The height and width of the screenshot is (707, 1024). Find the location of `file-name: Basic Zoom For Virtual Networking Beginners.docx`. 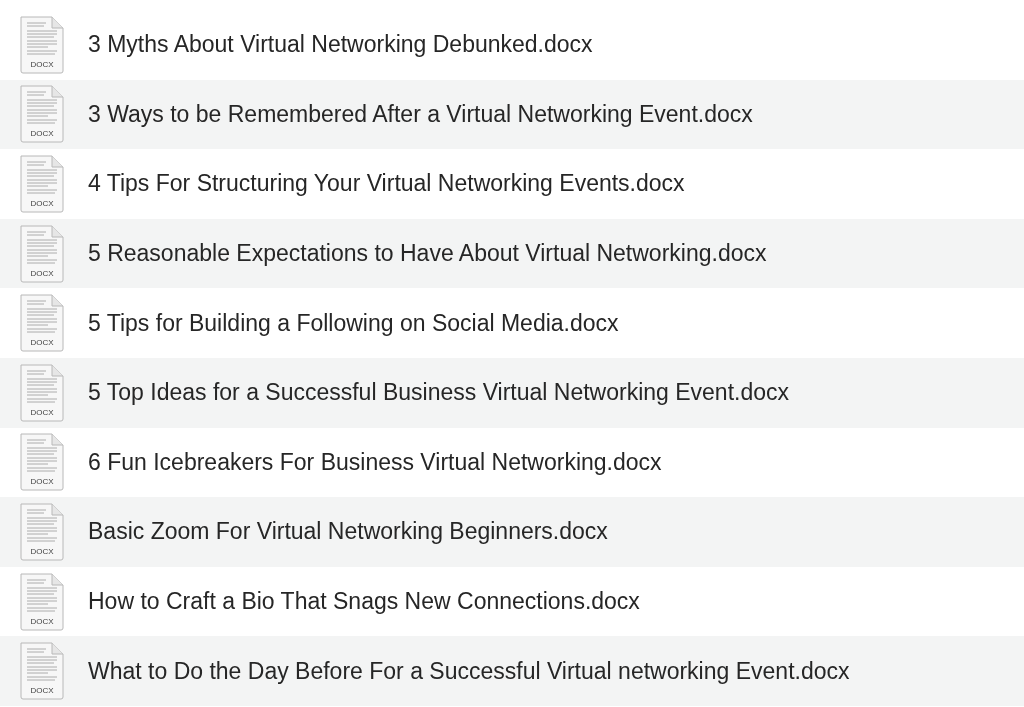

file-name: Basic Zoom For Virtual Networking Beginners.docx is located at coordinates (348, 532).